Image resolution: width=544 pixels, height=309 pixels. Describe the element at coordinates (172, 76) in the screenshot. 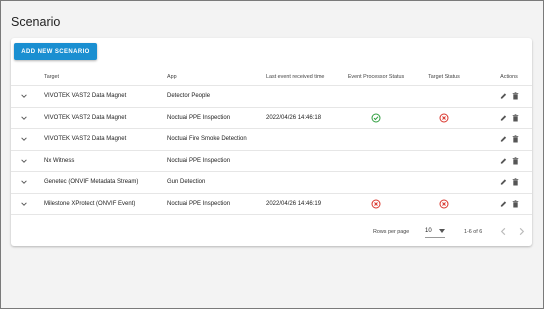

I see `header-app: App` at that location.